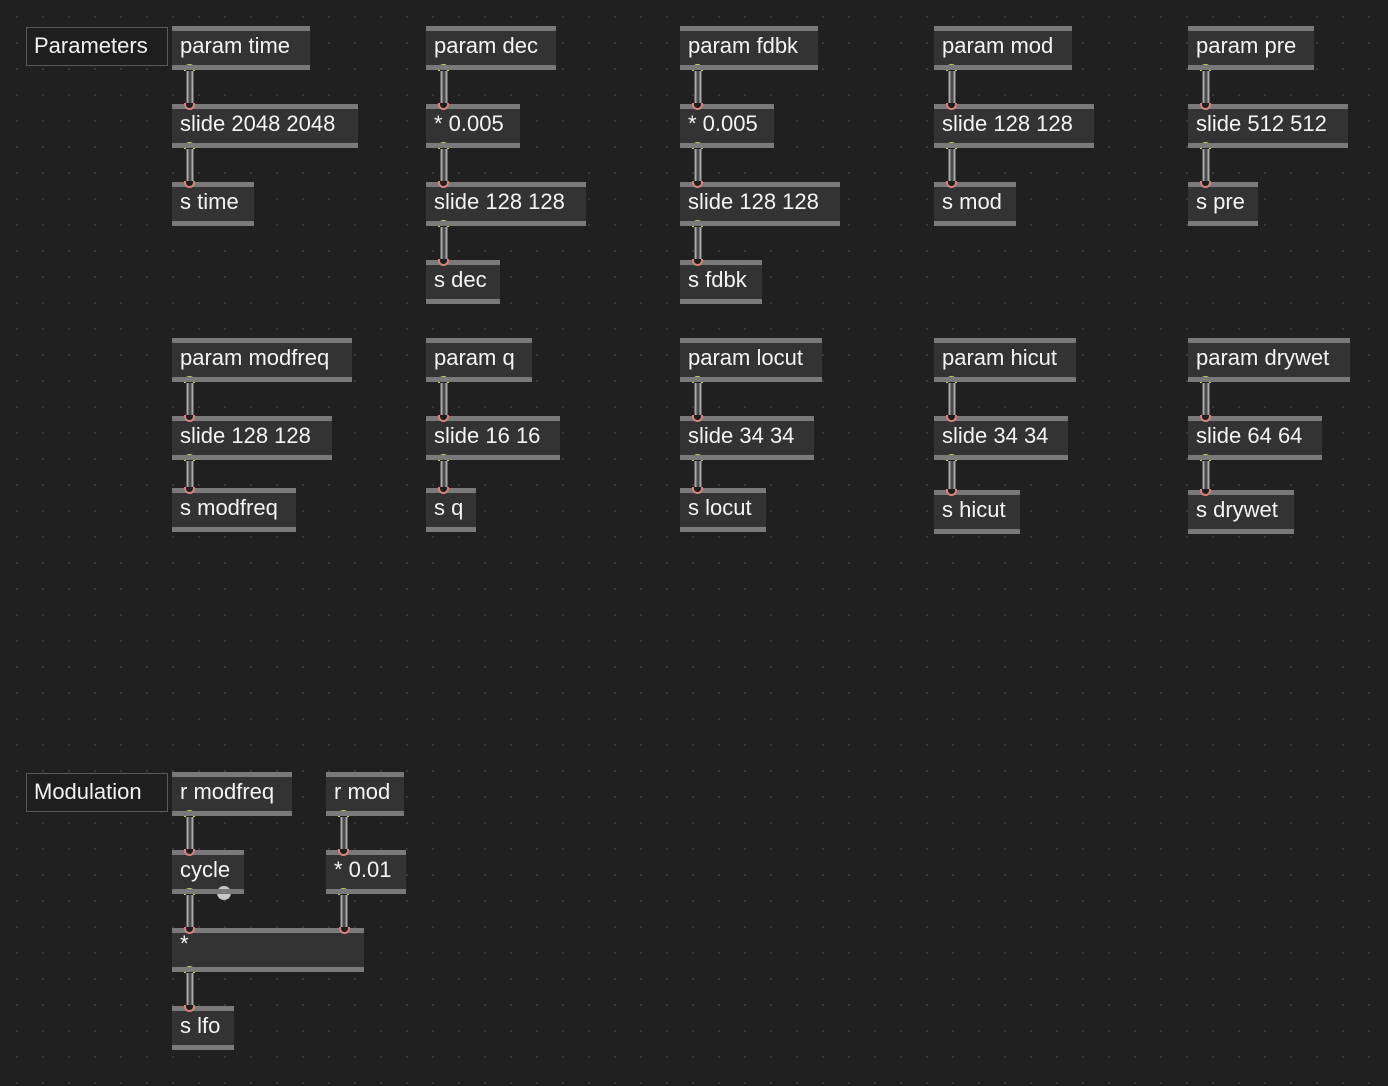 Image resolution: width=1388 pixels, height=1086 pixels. I want to click on slide-hicut-object: slide 34 34, so click(1001, 438).